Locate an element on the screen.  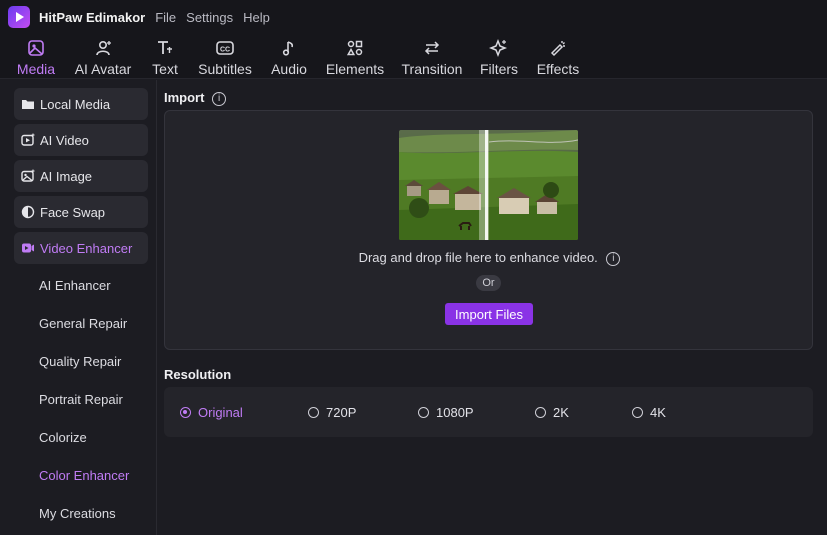
sidebar-item-face-swap: Face Swap is located at coordinates (81, 212).